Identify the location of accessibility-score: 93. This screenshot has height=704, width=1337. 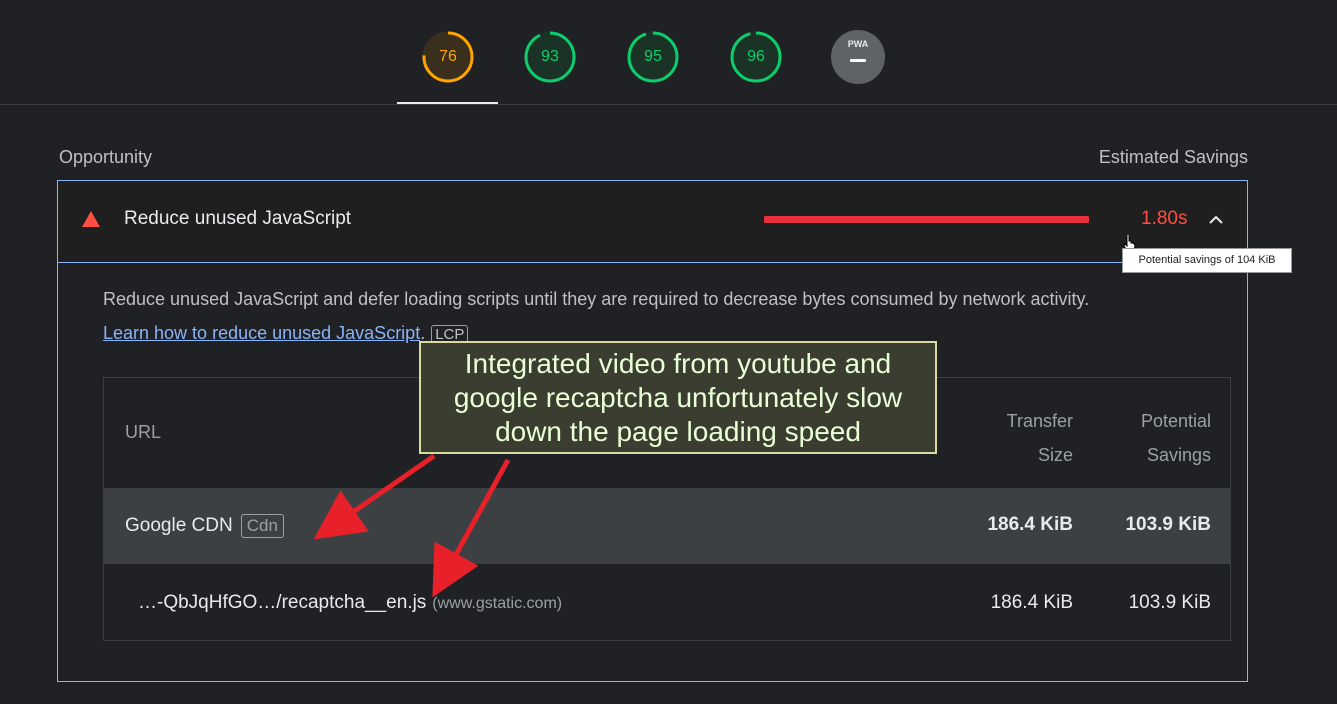
(550, 56).